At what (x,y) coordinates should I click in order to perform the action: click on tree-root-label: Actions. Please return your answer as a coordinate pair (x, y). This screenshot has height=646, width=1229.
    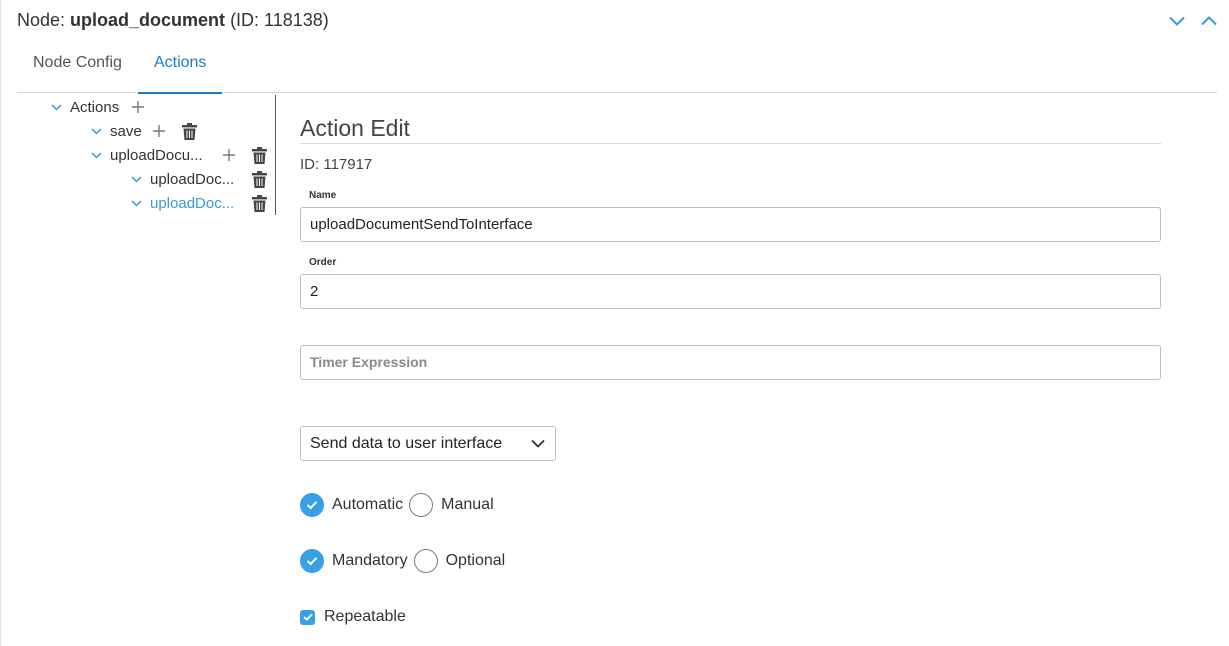
    Looking at the image, I should click on (95, 107).